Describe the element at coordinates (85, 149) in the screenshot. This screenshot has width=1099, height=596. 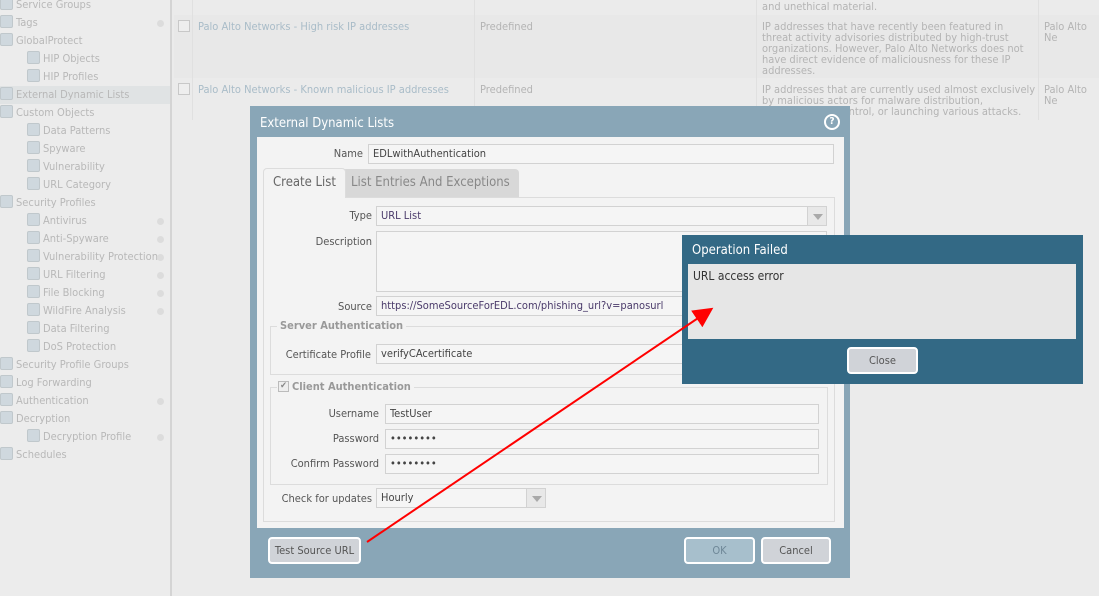
I see `sidebar-item-spyware: Spyware` at that location.